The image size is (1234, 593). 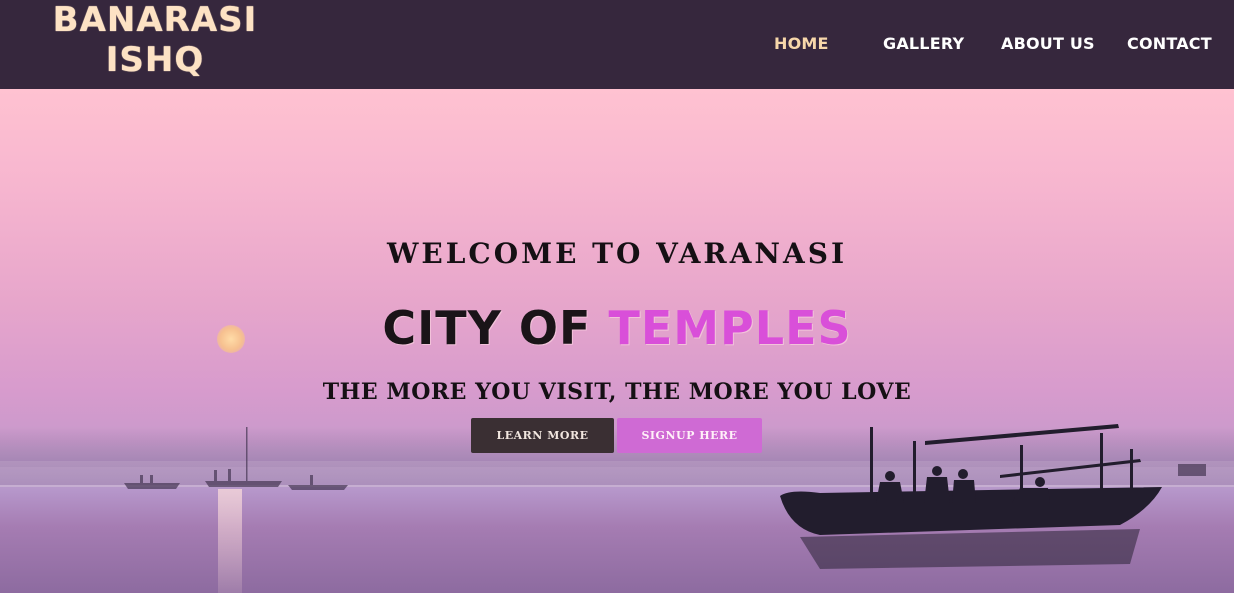 I want to click on nav-home-link: HOME, so click(x=801, y=43).